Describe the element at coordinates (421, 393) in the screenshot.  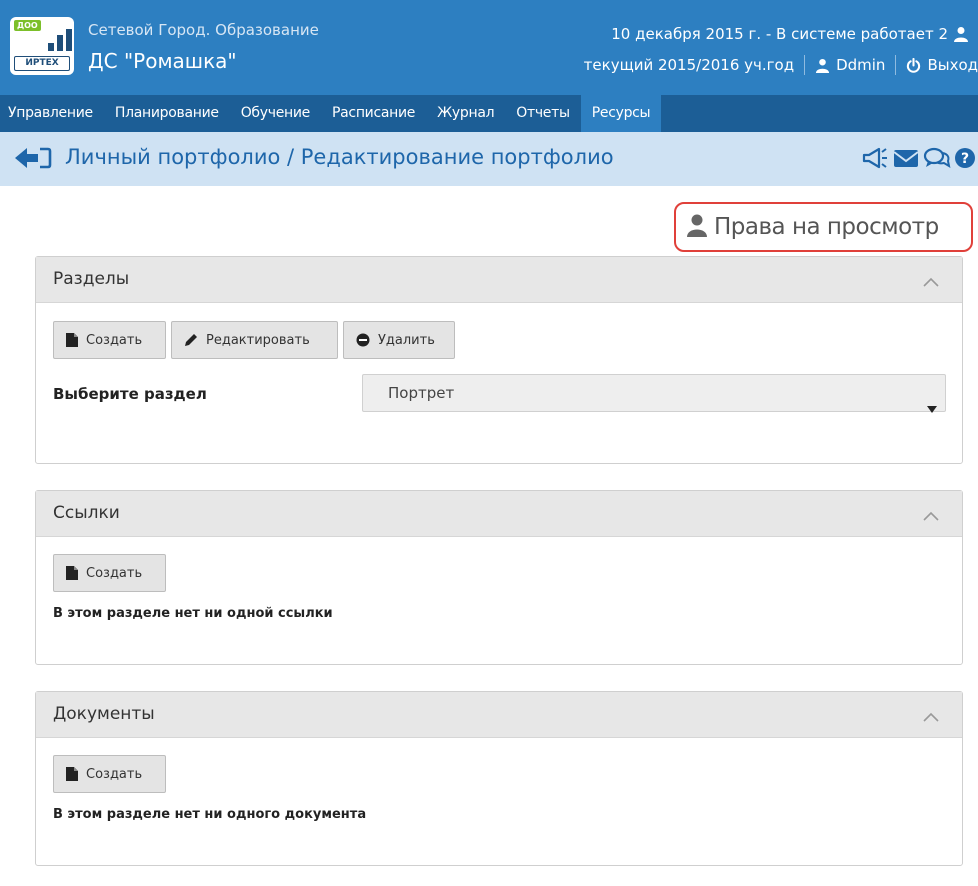
I see `section-select-value: Портрет` at that location.